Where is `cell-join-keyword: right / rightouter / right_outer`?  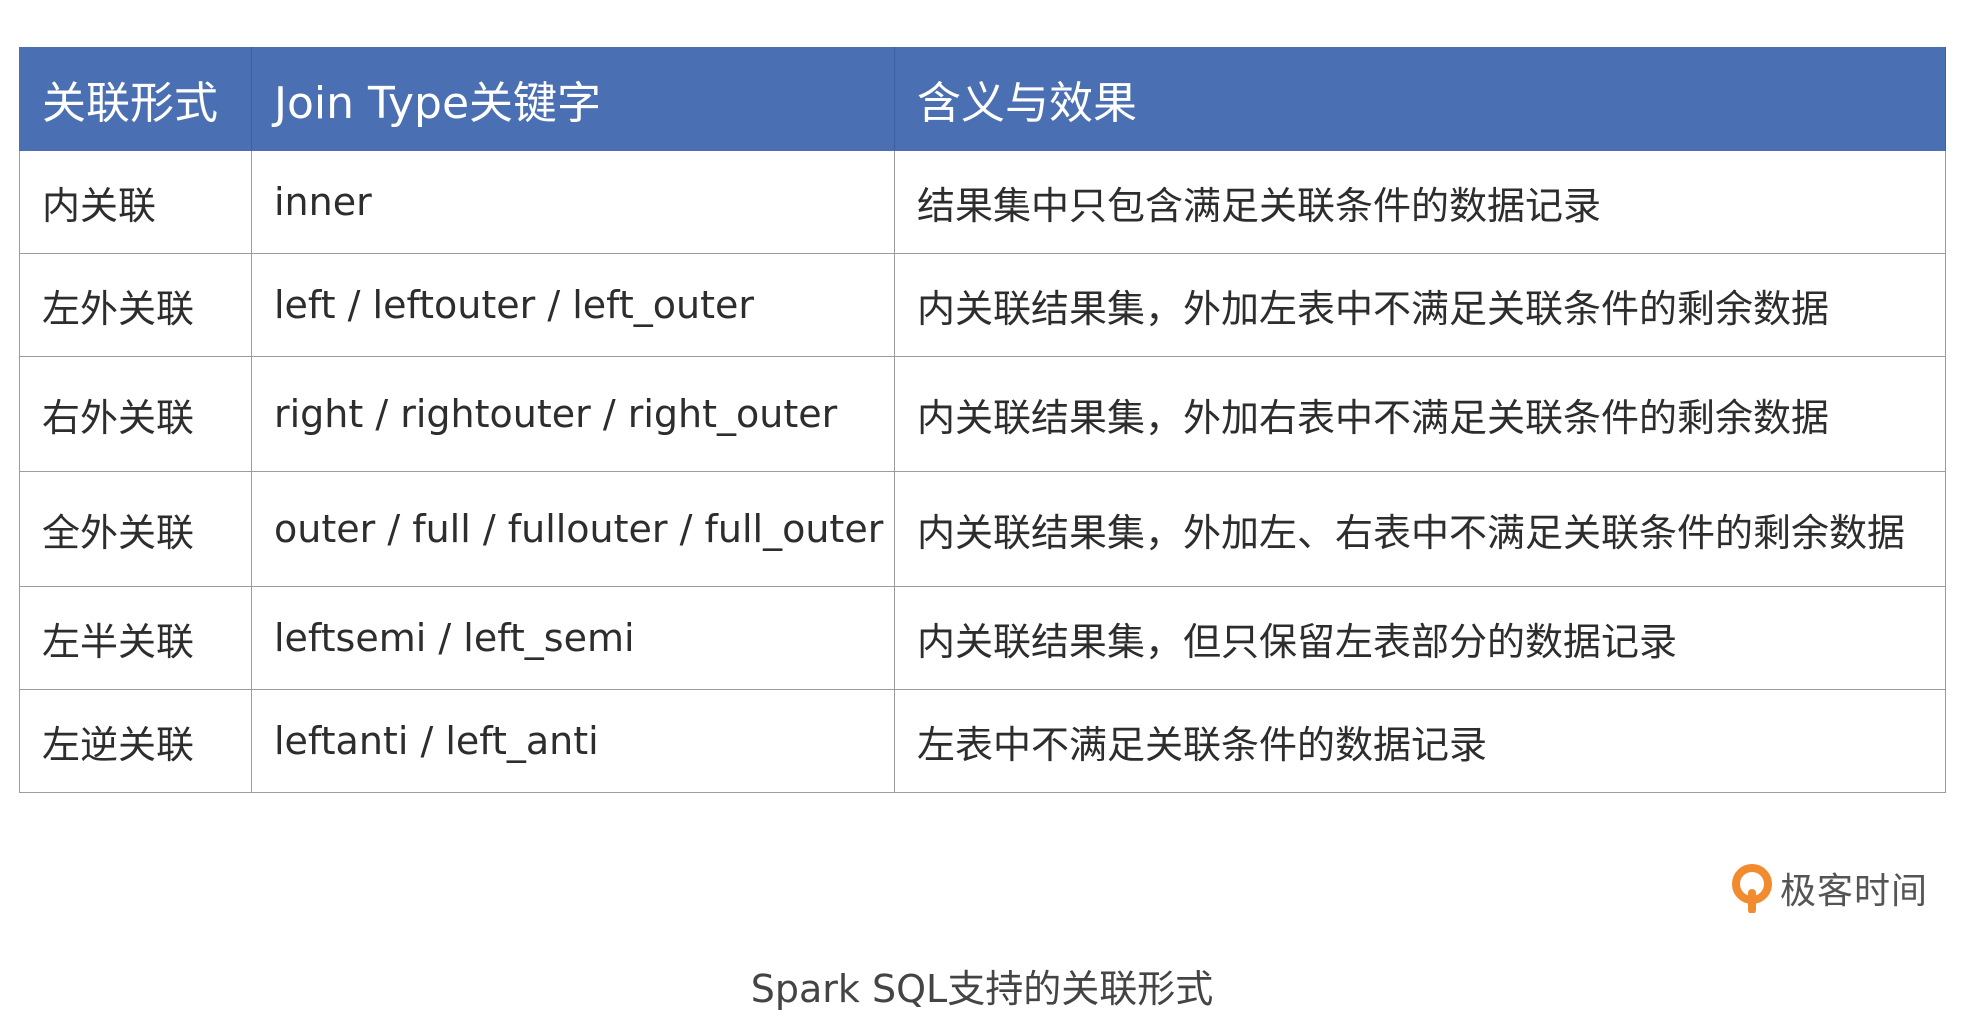
cell-join-keyword: right / rightouter / right_outer is located at coordinates (573, 414).